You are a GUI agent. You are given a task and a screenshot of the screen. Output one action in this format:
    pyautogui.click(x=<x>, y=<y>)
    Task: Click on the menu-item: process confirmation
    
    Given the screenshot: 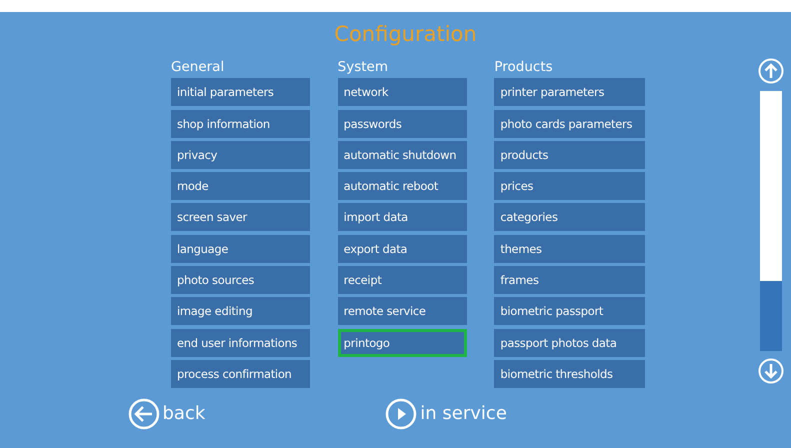 What is the action you would take?
    pyautogui.click(x=240, y=374)
    